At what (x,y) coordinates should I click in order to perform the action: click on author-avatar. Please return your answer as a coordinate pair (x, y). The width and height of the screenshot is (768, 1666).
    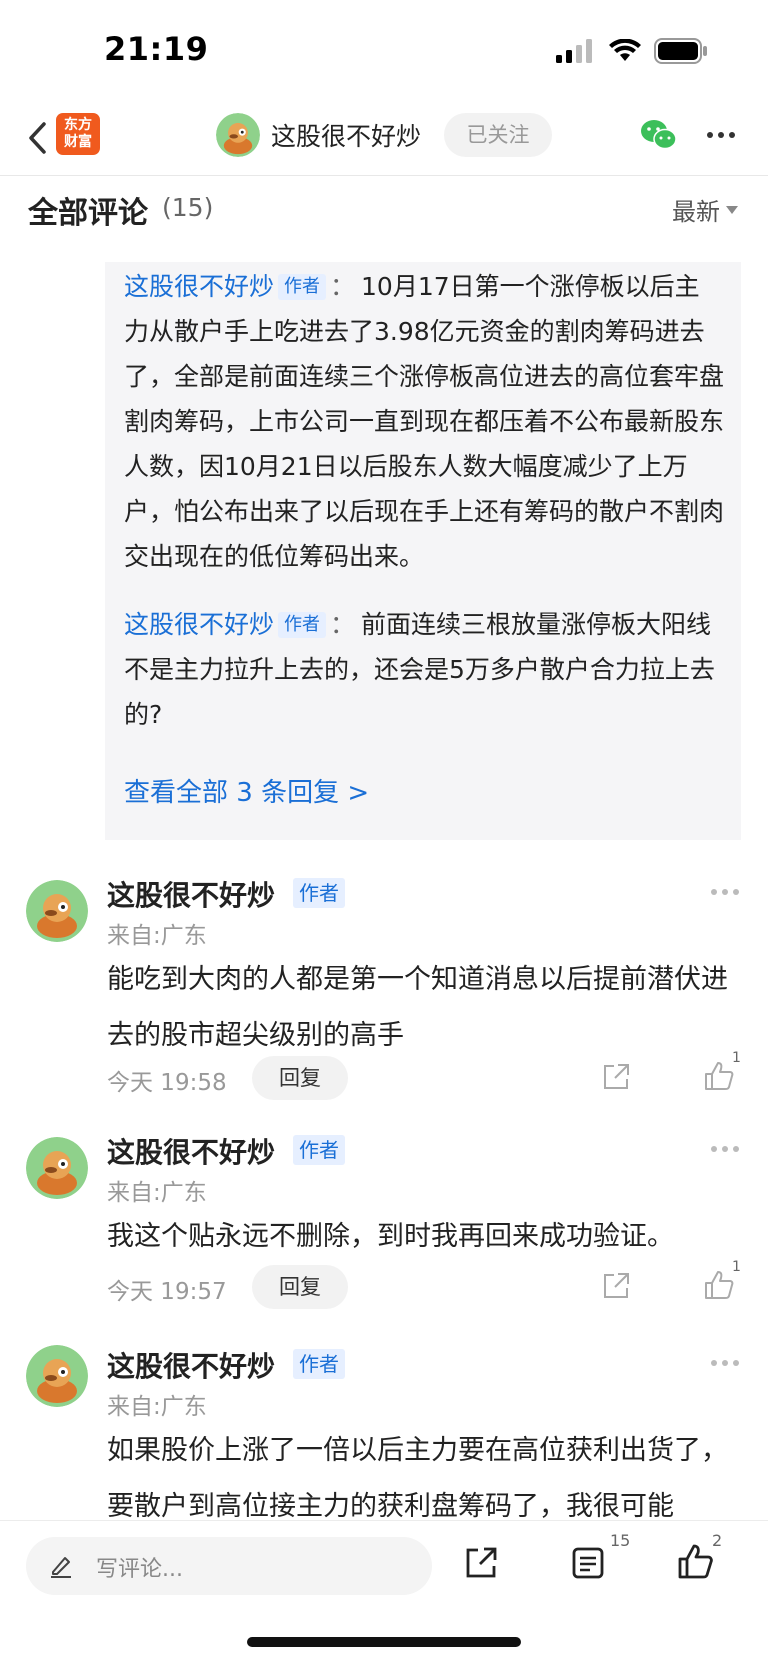
    Looking at the image, I should click on (238, 135).